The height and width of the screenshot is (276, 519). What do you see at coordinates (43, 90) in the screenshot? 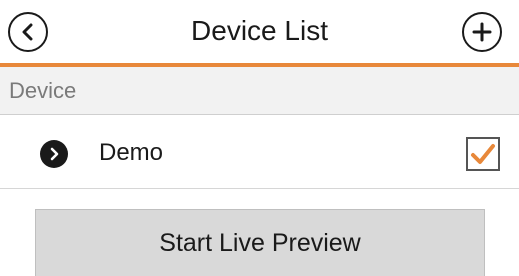
I see `section-header-label: Device` at bounding box center [43, 90].